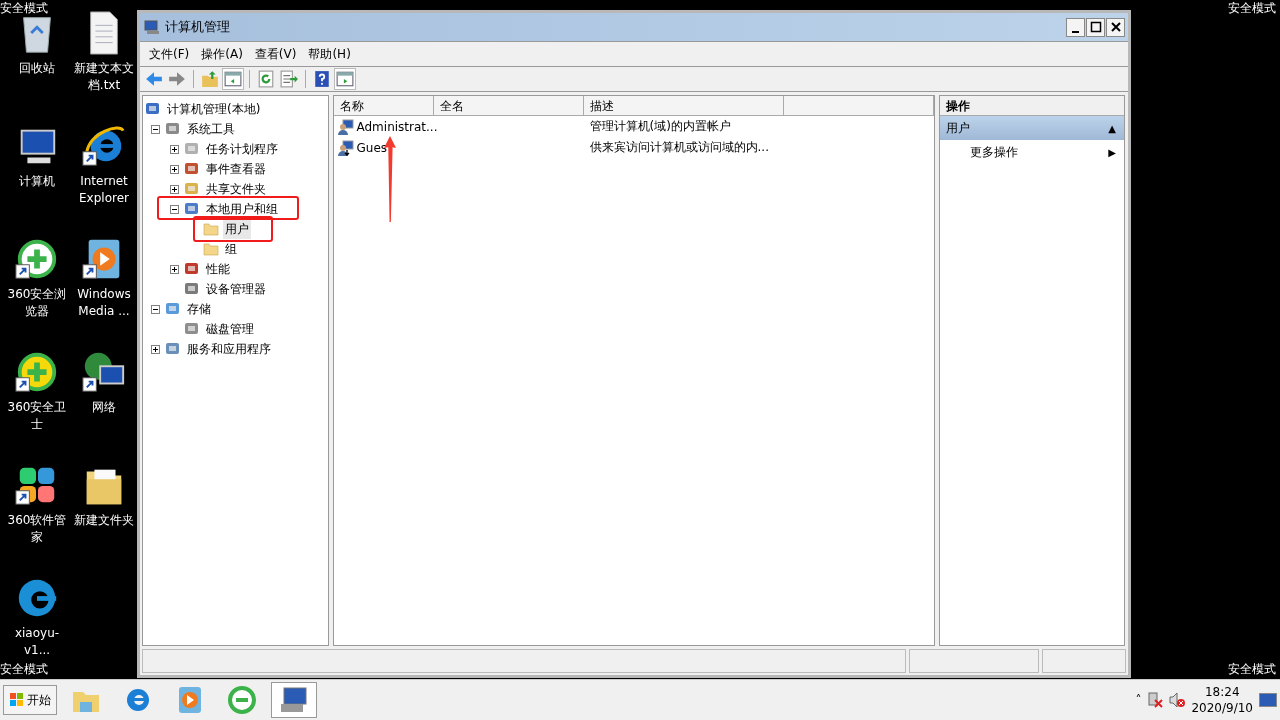 The height and width of the screenshot is (720, 1280). I want to click on windows-logo-icon, so click(17, 700).